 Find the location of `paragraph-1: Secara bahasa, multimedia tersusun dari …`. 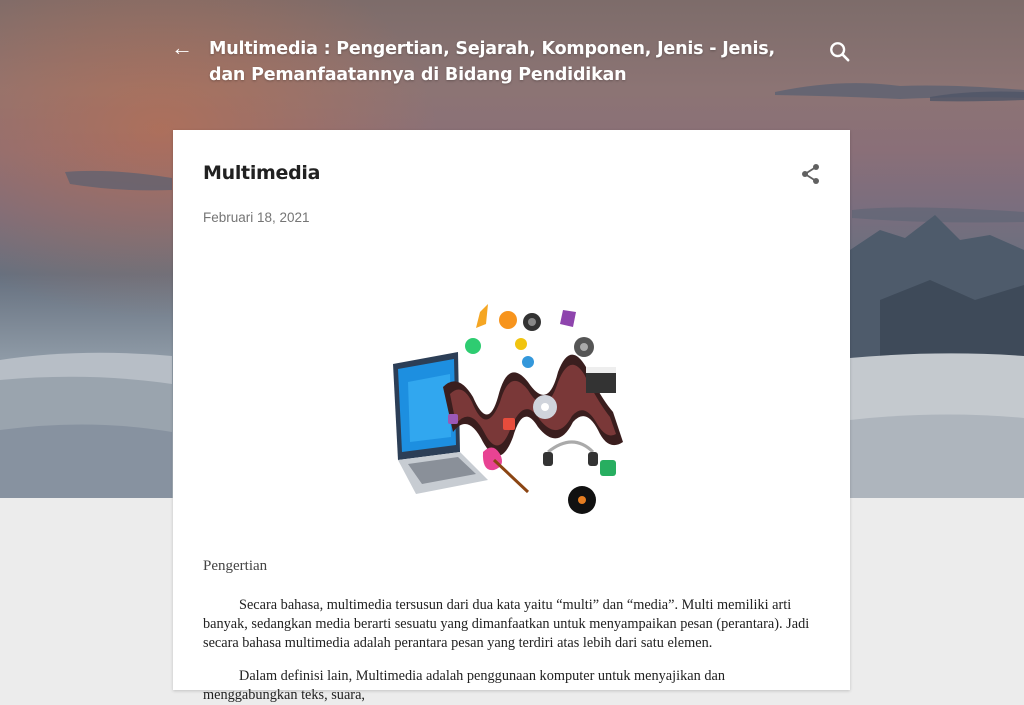

paragraph-1: Secara bahasa, multimedia tersusun dari … is located at coordinates (506, 624).